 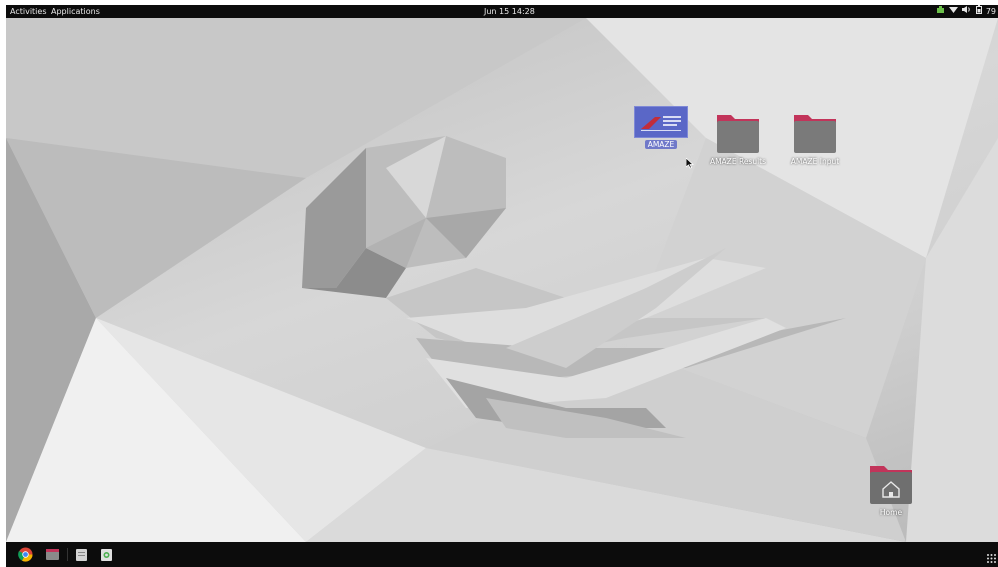 I want to click on trash-icon, so click(x=106, y=554).